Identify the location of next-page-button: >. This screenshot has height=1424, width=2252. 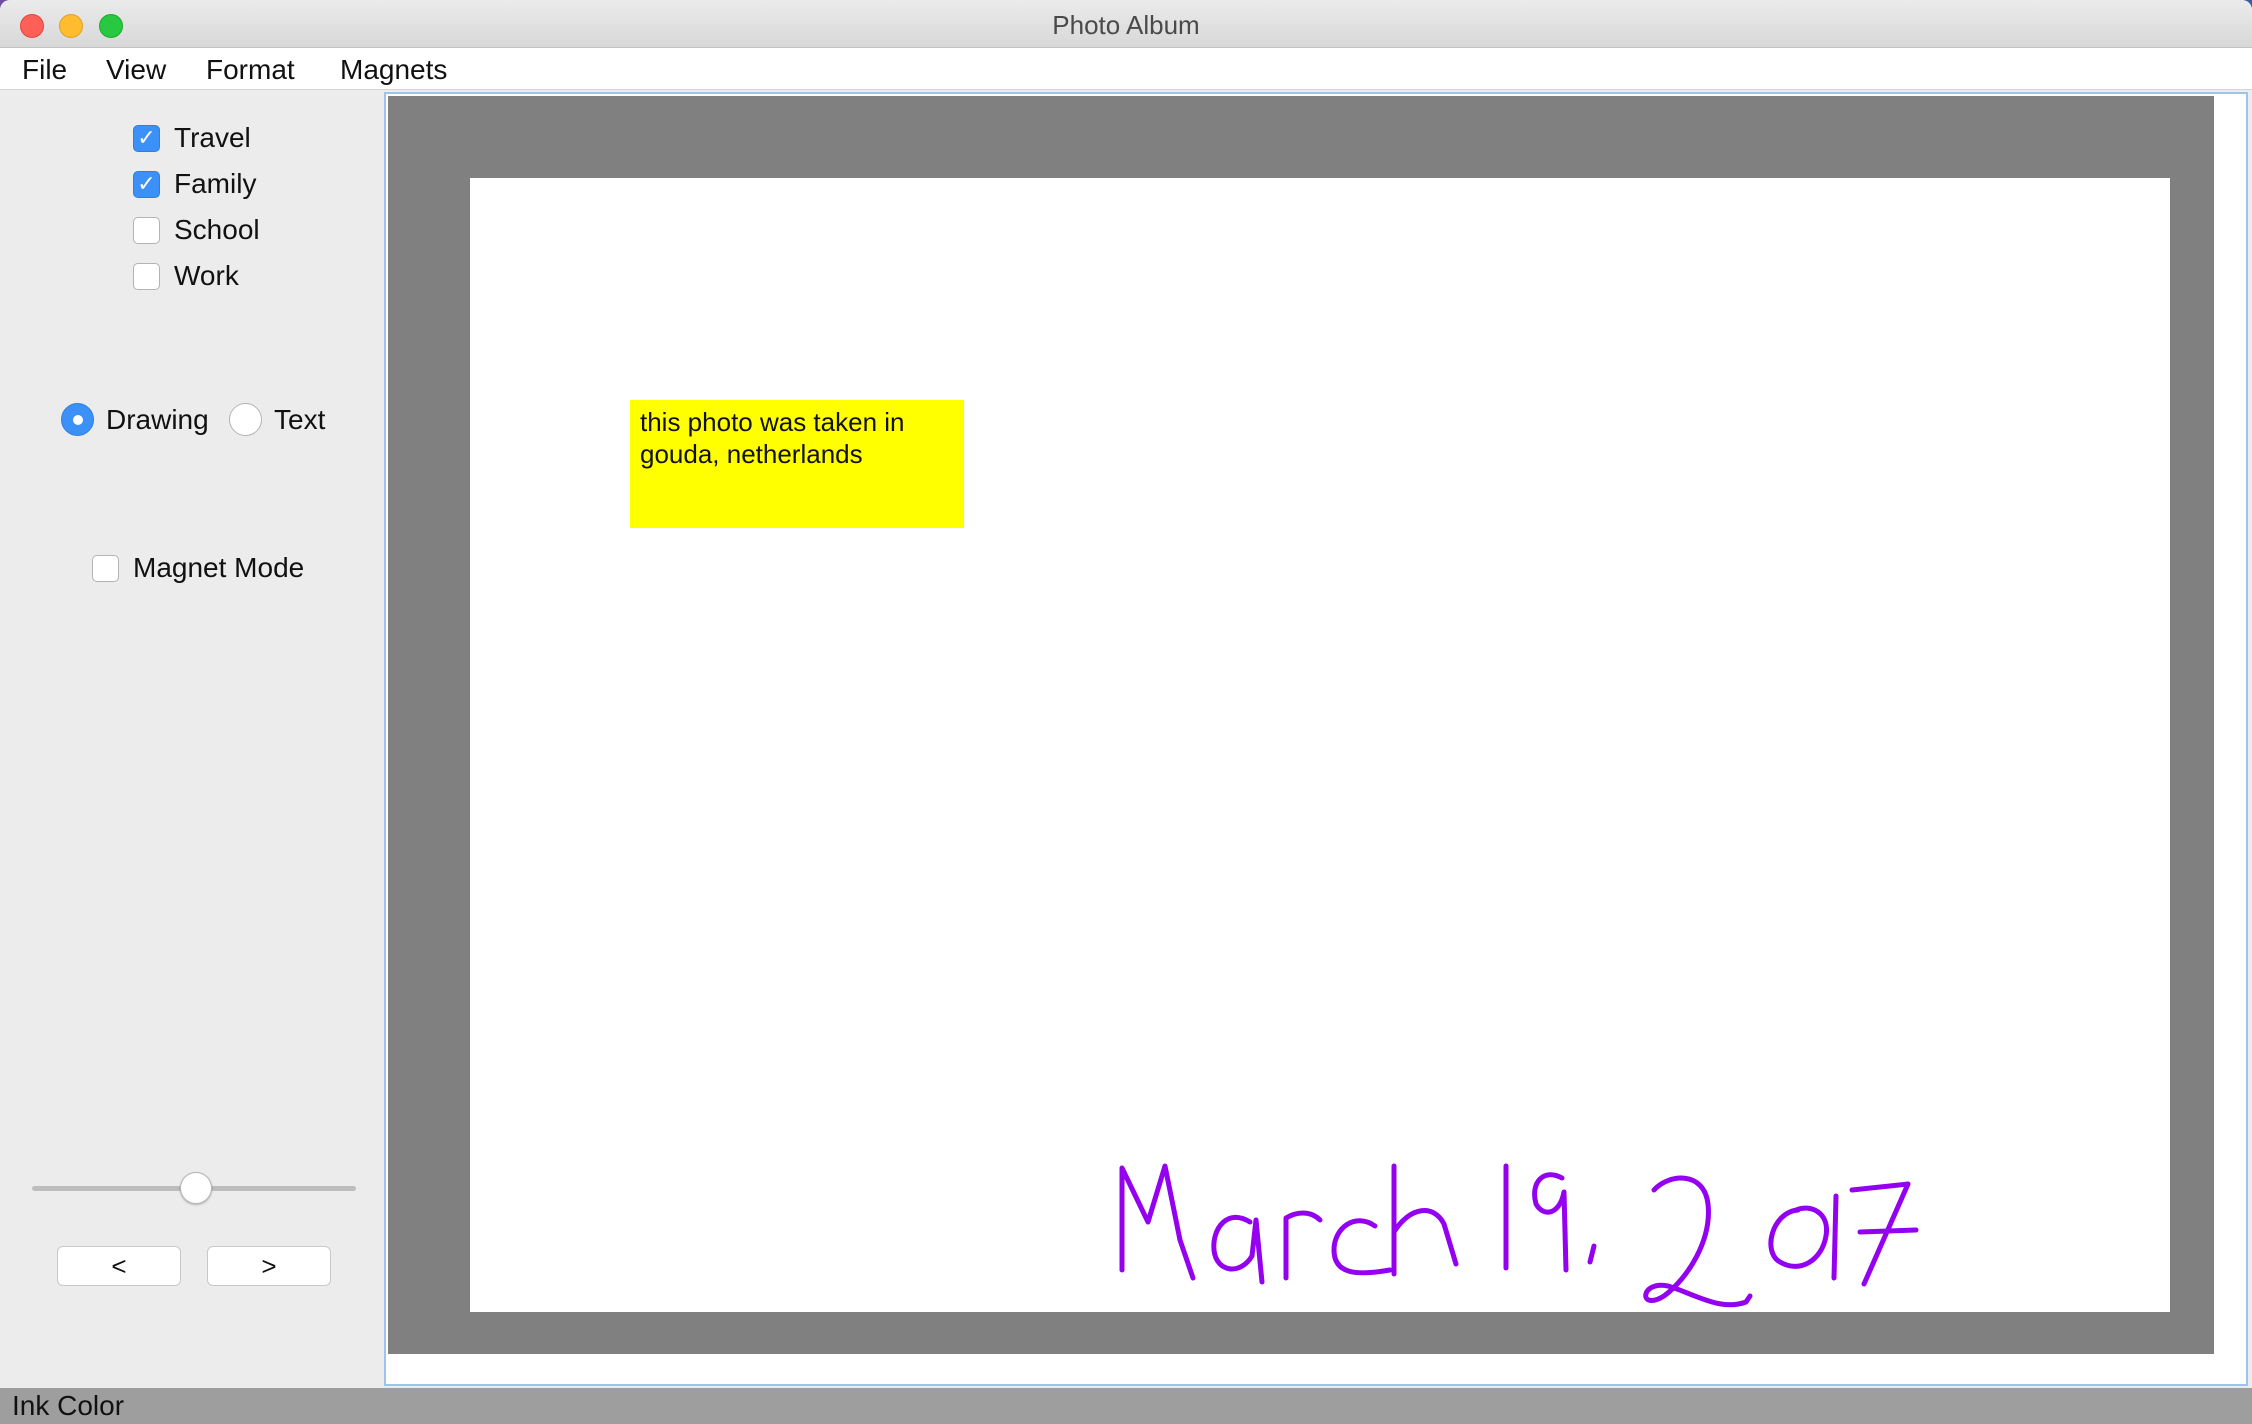
(269, 1266).